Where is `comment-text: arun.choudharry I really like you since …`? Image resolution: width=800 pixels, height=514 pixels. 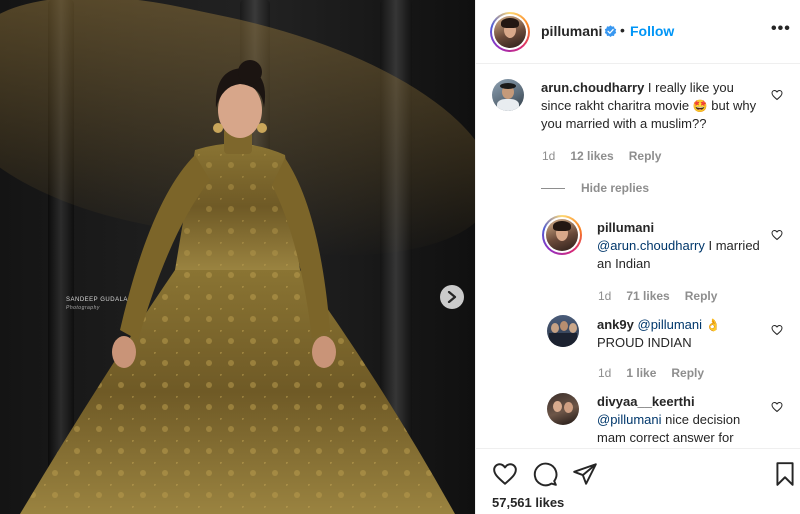
comment-text: arun.choudharry I really like you since … is located at coordinates (653, 106).